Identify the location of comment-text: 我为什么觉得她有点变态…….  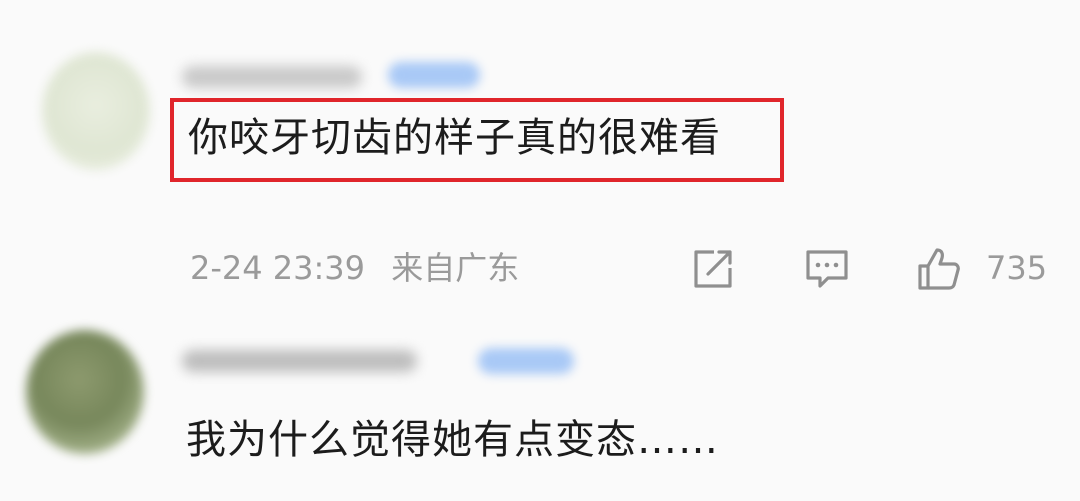
(452, 440).